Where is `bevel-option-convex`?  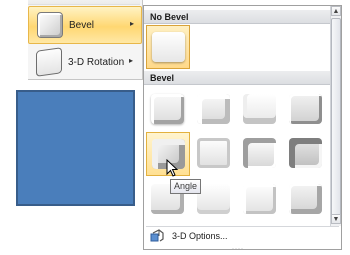
bevel-option-convex is located at coordinates (260, 154).